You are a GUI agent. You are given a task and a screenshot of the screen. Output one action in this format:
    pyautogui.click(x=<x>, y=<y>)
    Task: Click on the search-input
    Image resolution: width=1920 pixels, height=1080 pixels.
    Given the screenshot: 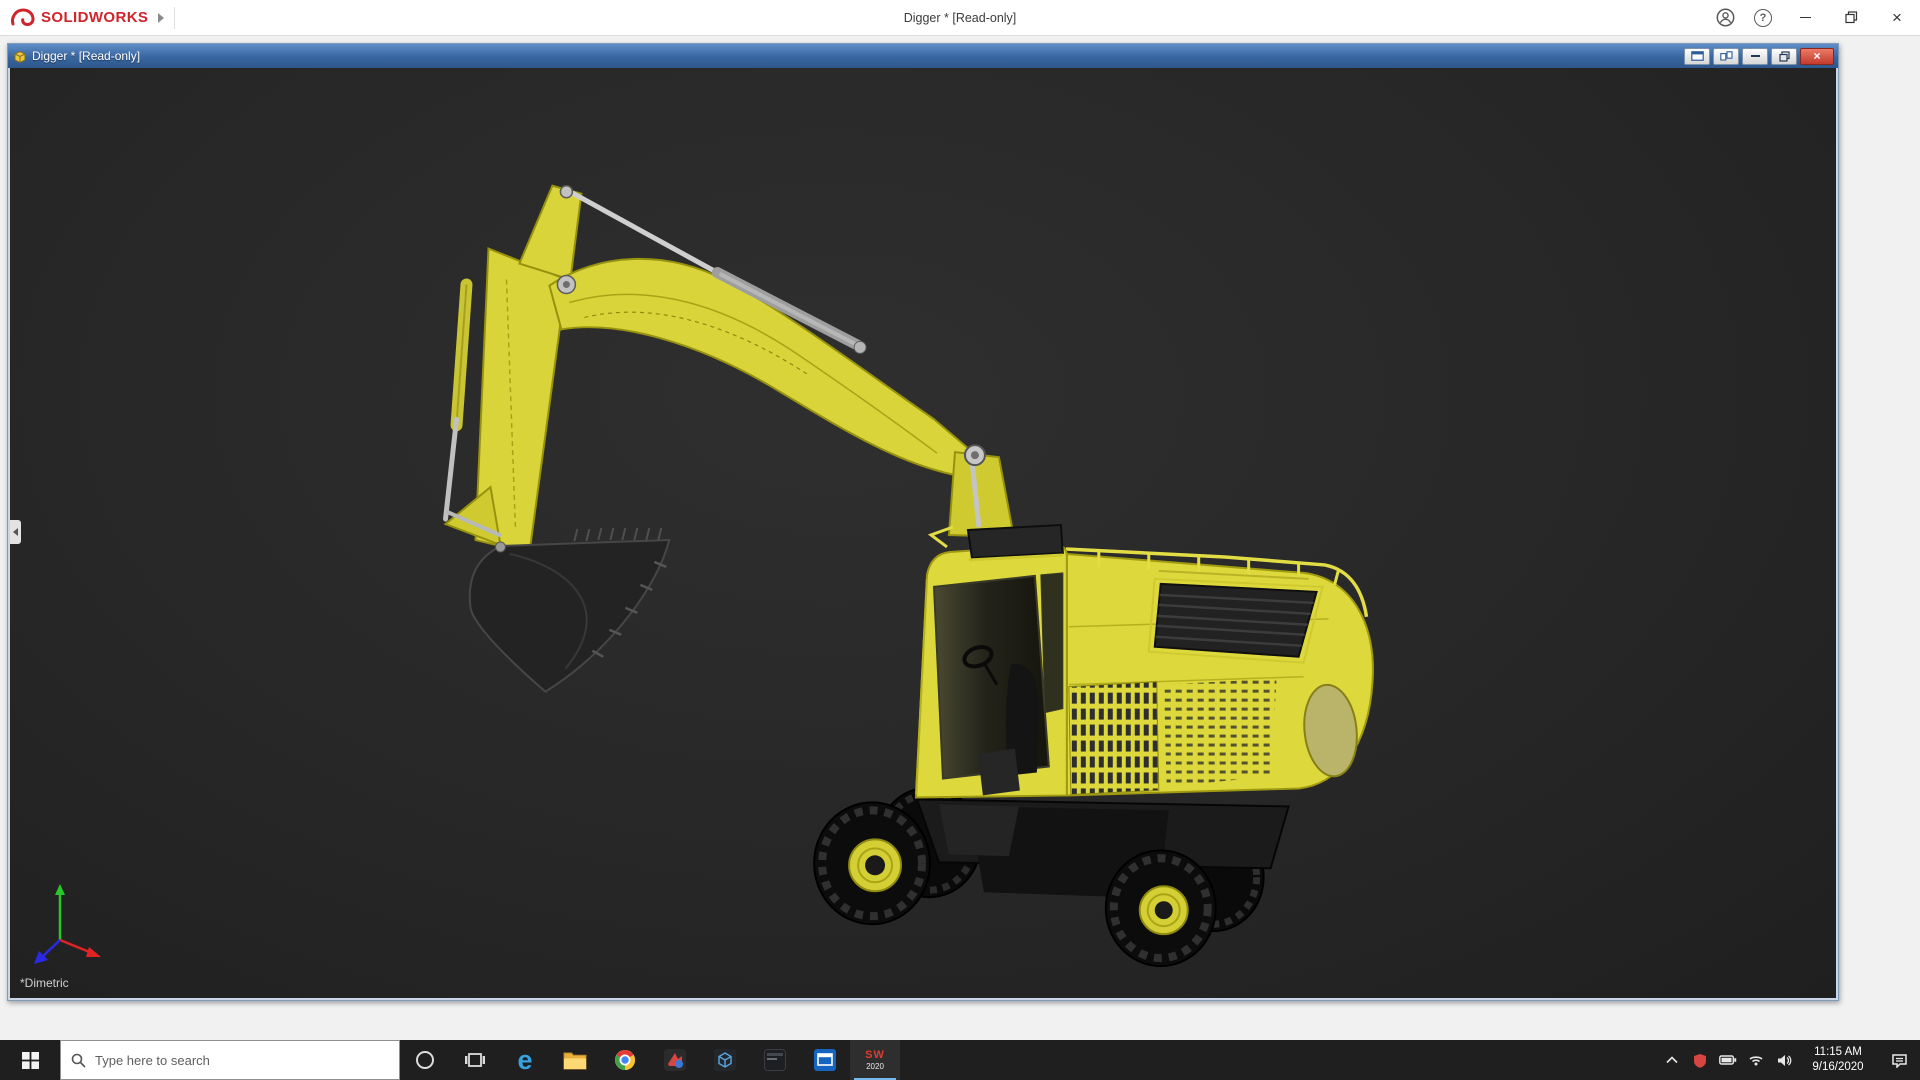 What is the action you would take?
    pyautogui.click(x=242, y=1060)
    